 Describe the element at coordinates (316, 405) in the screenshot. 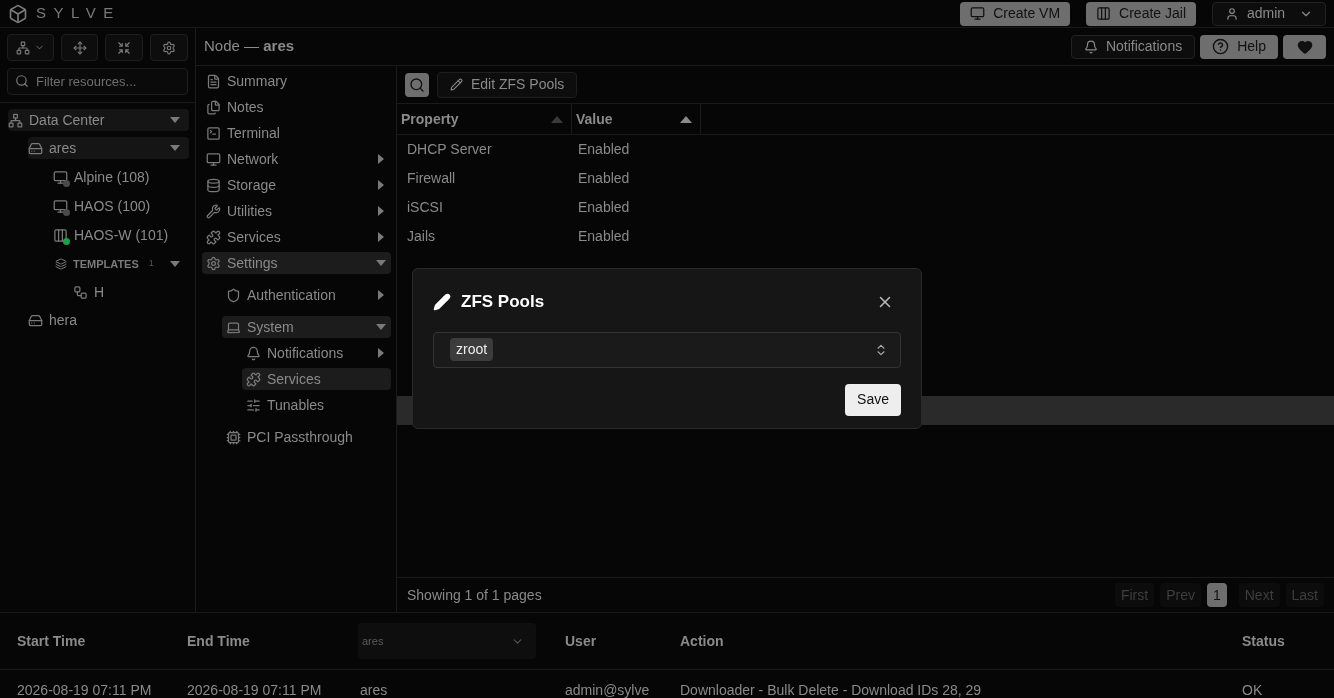

I see `nav-item: Tunables` at that location.